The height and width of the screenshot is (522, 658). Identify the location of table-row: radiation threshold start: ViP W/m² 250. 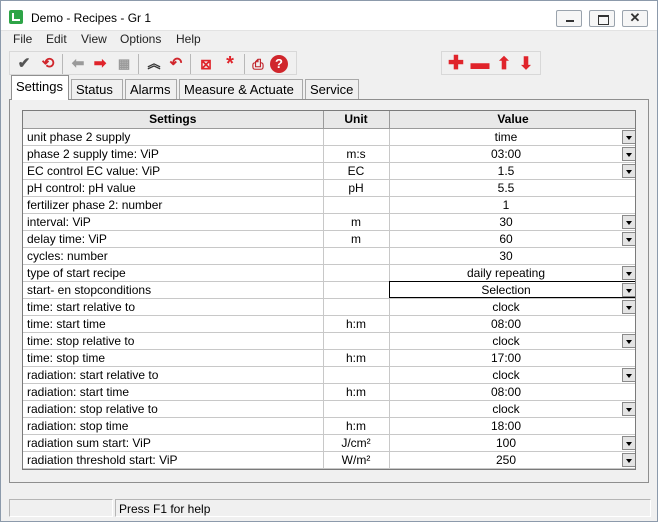
(329, 460).